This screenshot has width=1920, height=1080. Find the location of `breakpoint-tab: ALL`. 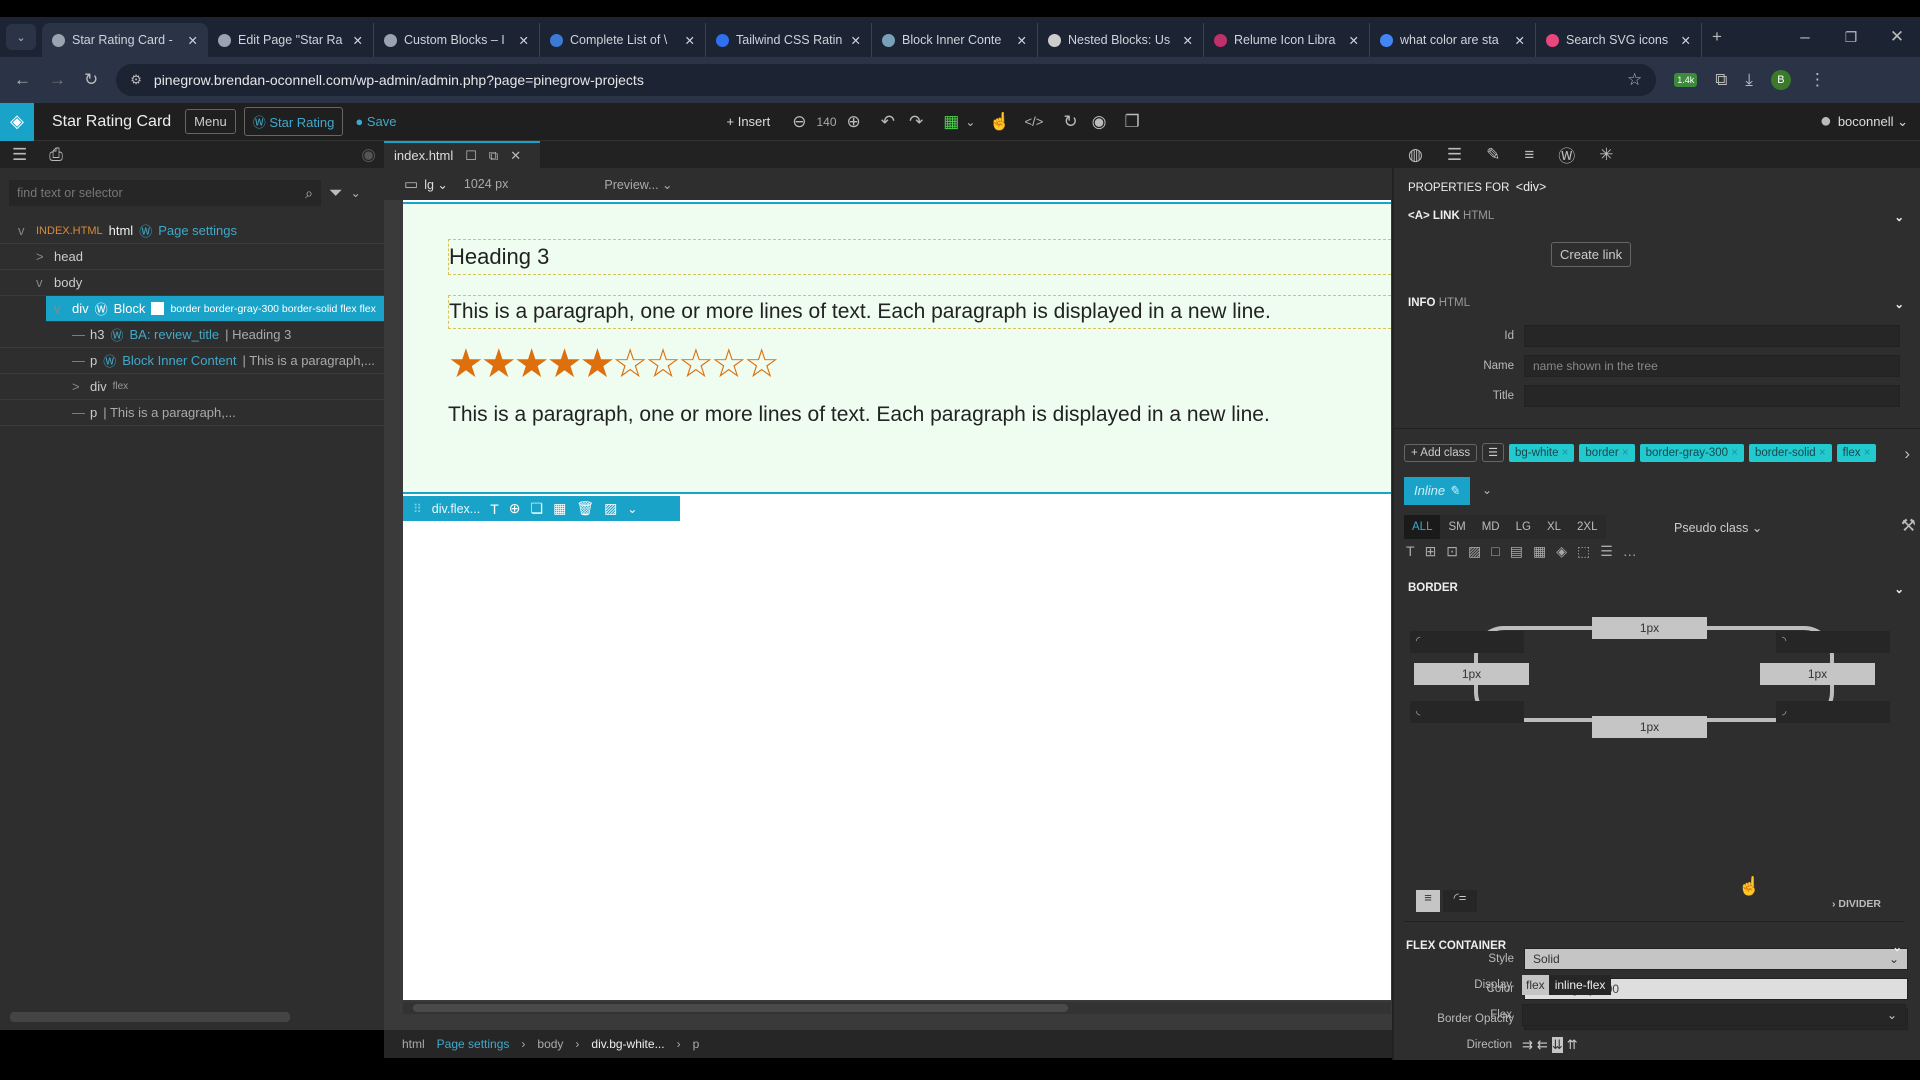

breakpoint-tab: ALL is located at coordinates (1422, 527).